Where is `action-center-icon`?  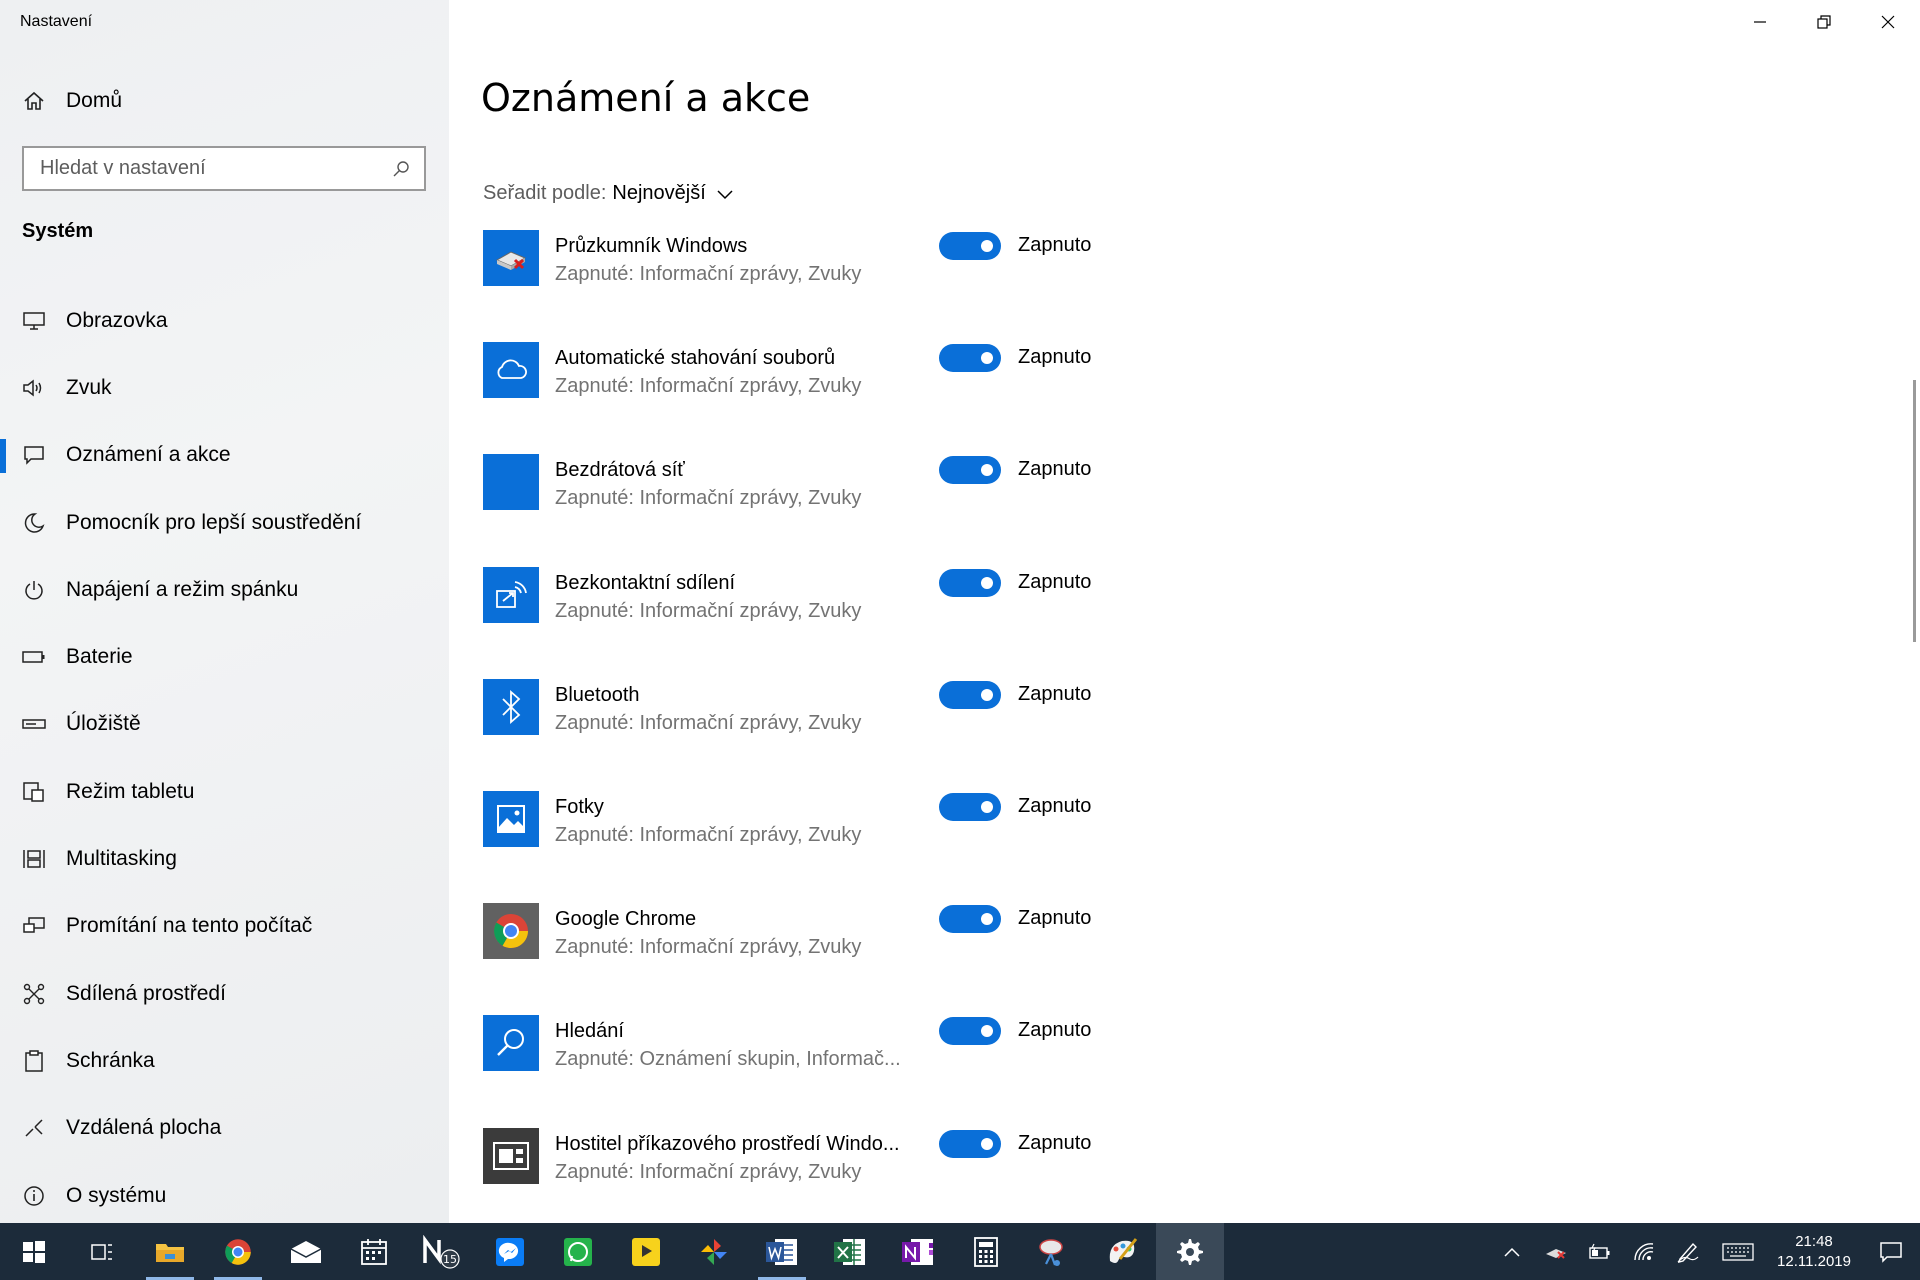
action-center-icon is located at coordinates (1891, 1251).